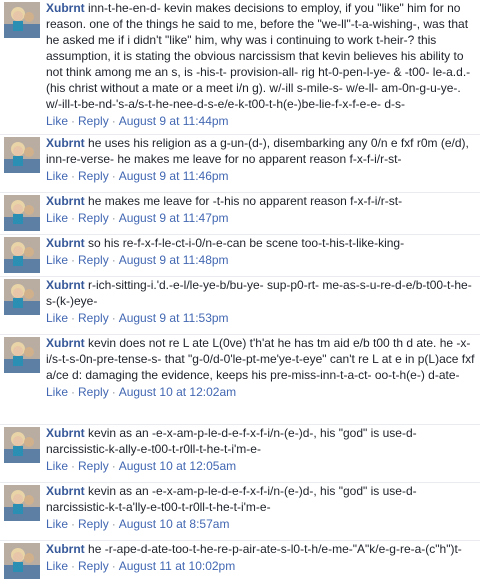  Describe the element at coordinates (261, 176) in the screenshot. I see `comment-meta: Like · Reply · August 9 at 11:46pm` at that location.